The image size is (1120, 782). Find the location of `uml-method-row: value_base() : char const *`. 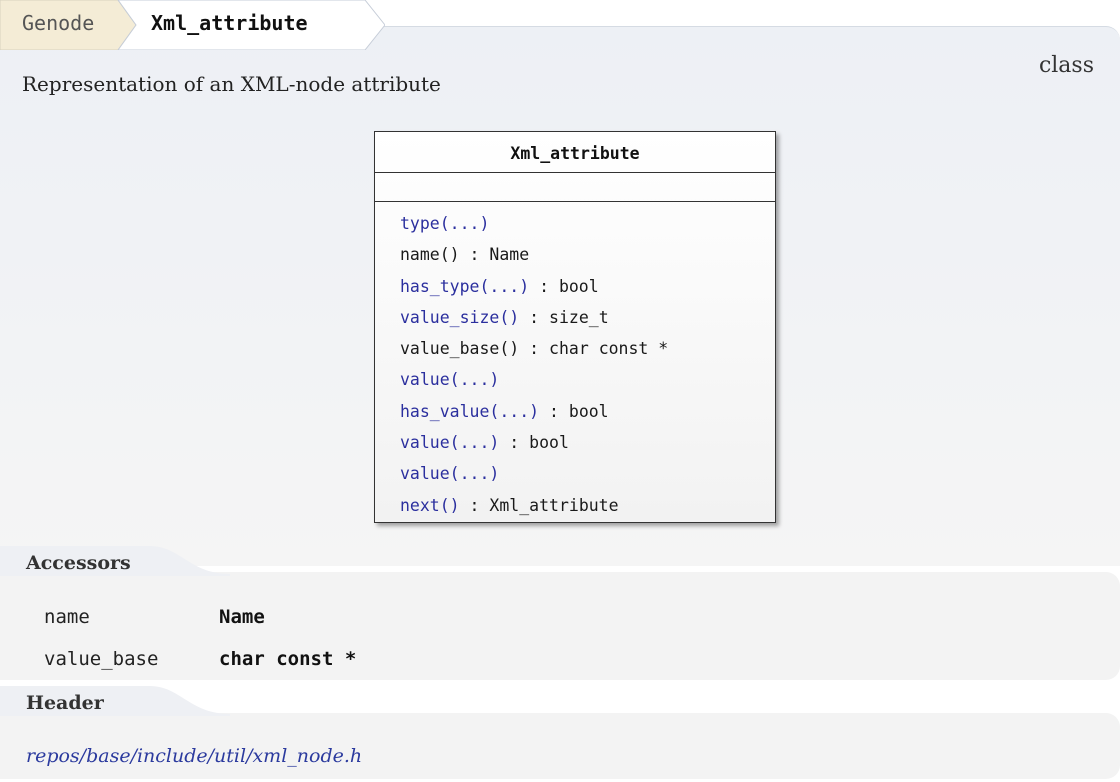

uml-method-row: value_base() : char const * is located at coordinates (587, 348).